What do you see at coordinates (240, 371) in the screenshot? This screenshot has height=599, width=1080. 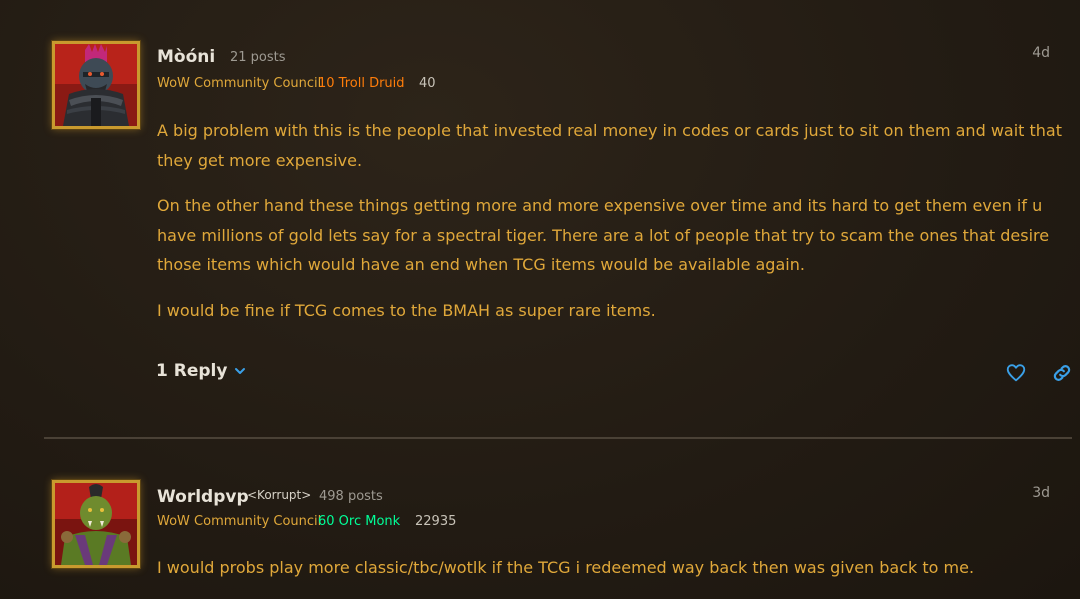 I see `chevron-down-icon` at bounding box center [240, 371].